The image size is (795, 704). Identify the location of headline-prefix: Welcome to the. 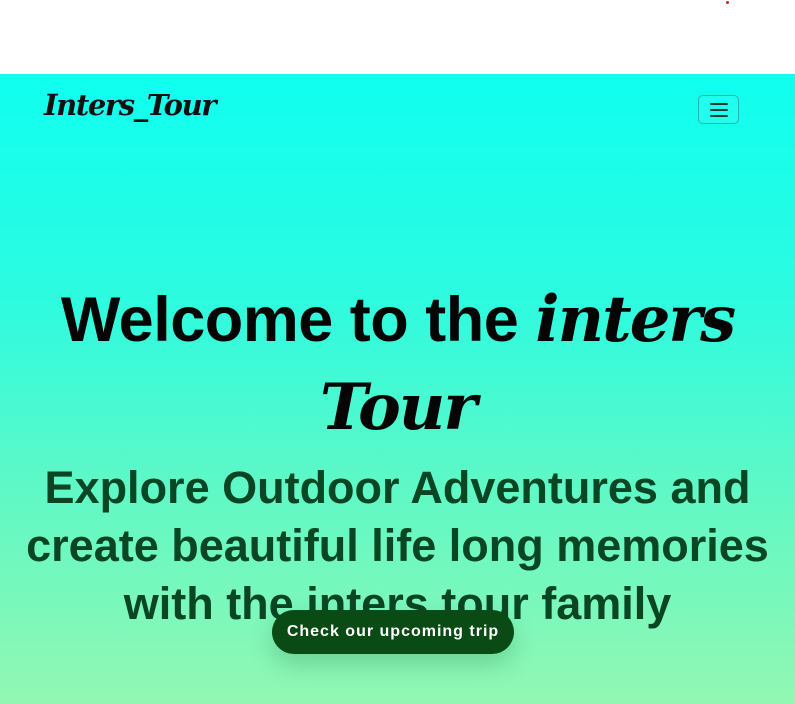
(289, 320).